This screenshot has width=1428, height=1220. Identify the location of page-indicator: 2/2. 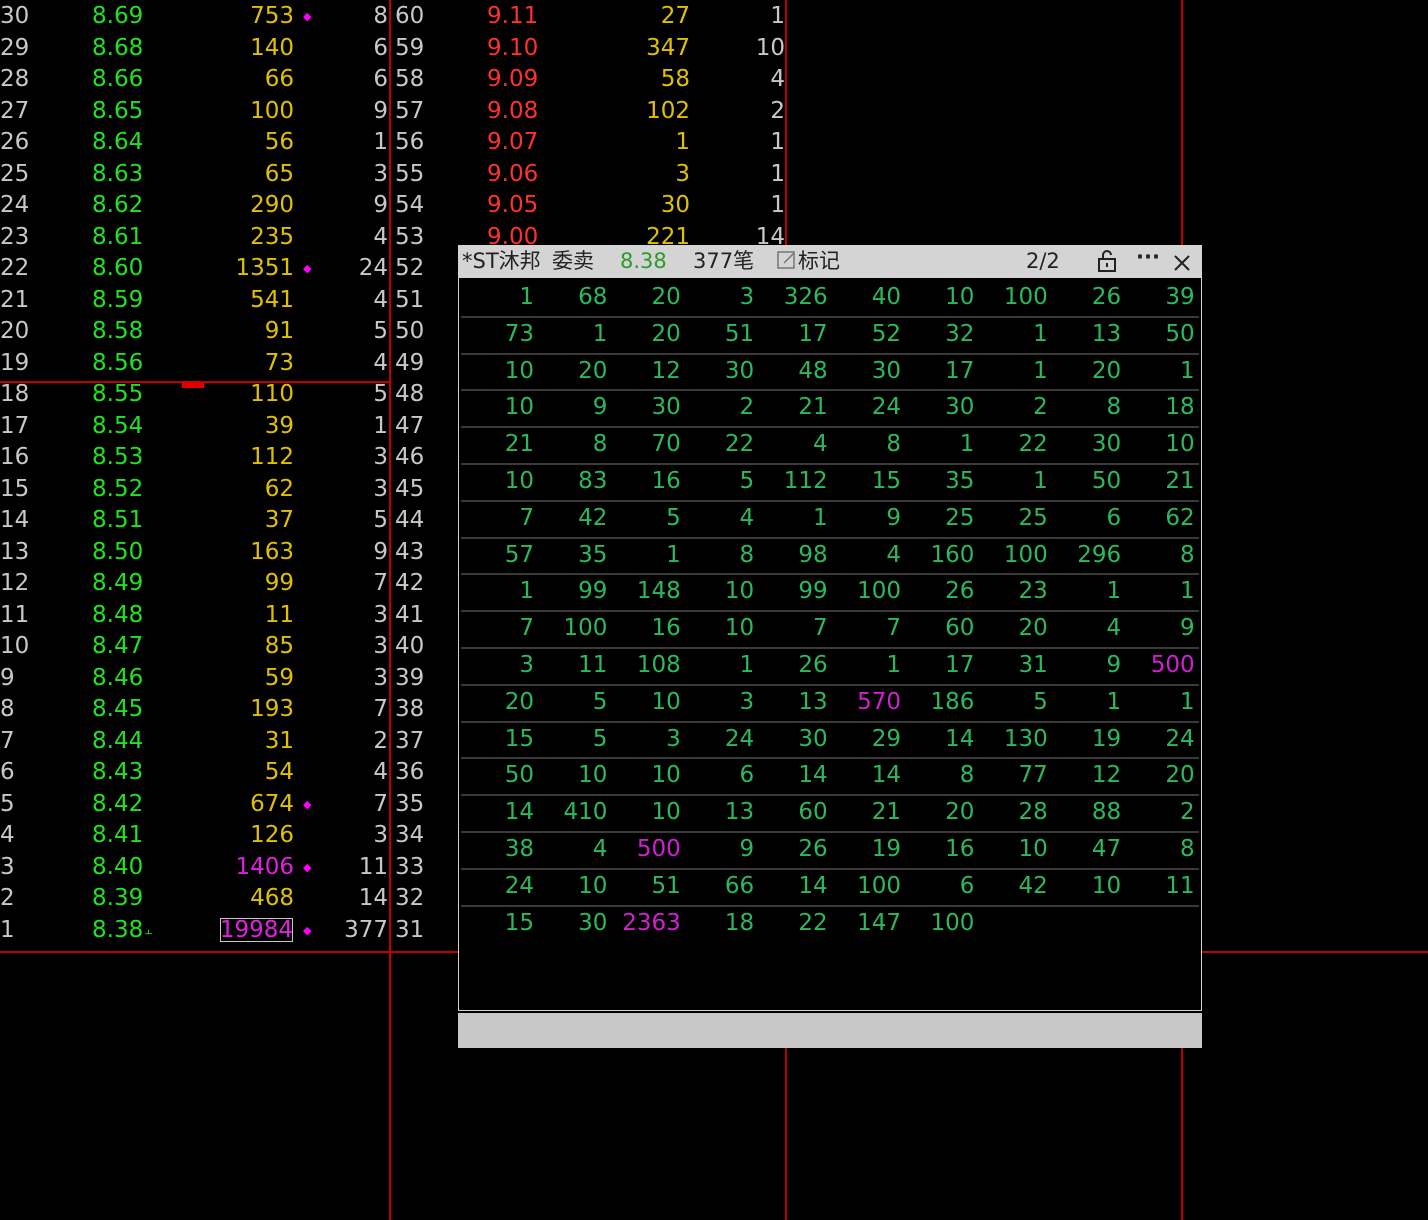
(1043, 261).